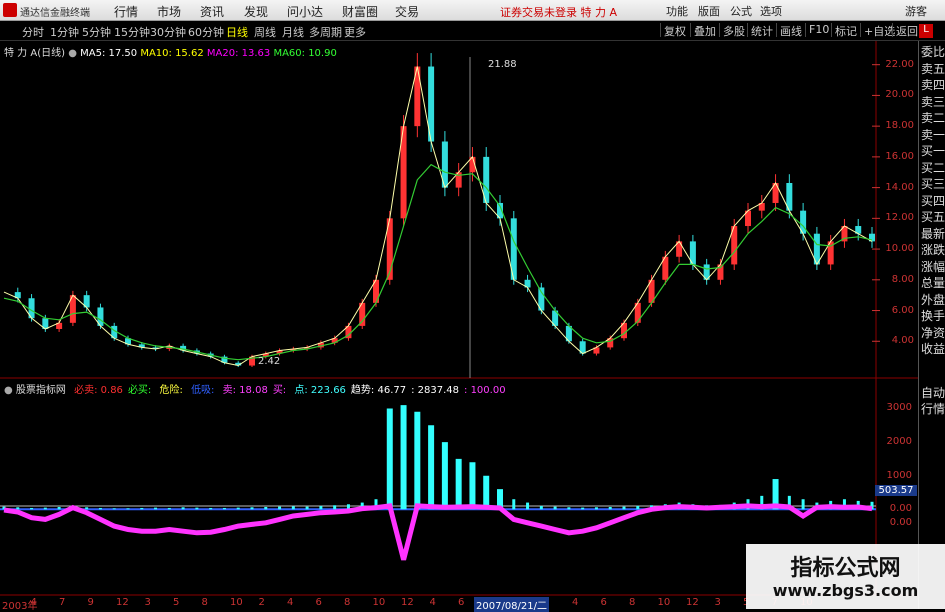  What do you see at coordinates (72, 53) in the screenshot?
I see `legend-toggle-icon: ●` at bounding box center [72, 53].